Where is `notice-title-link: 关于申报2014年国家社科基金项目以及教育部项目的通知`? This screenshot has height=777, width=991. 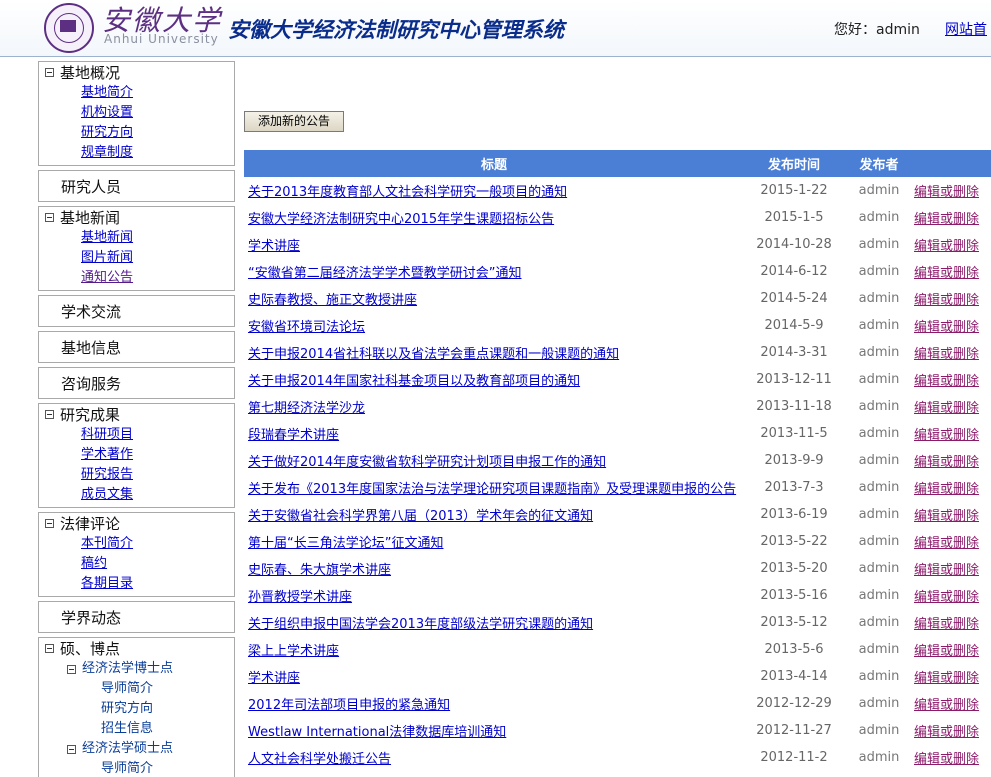 notice-title-link: 关于申报2014年国家社科基金项目以及教育部项目的通知 is located at coordinates (414, 381).